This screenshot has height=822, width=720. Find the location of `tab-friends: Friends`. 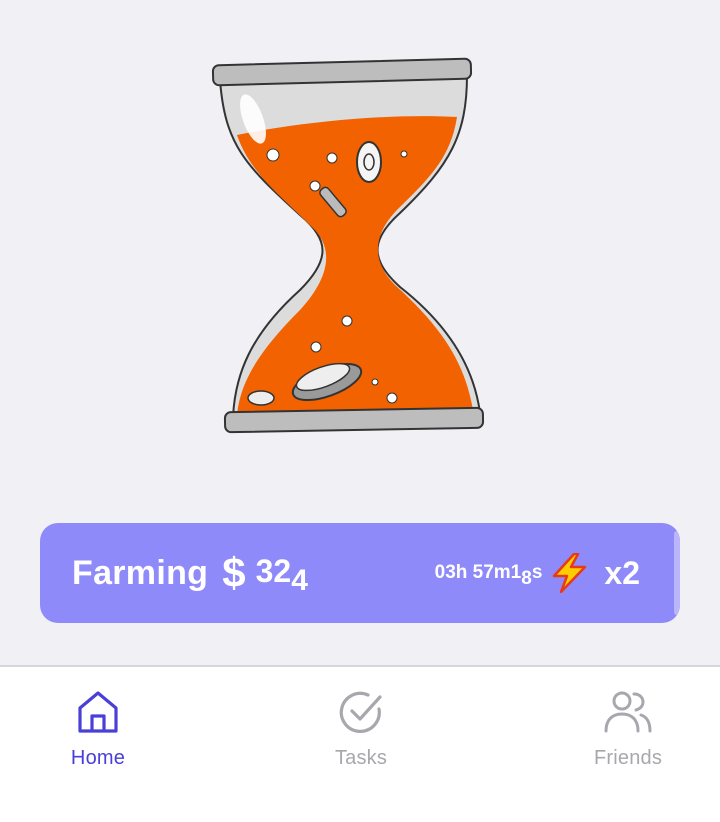

tab-friends: Friends is located at coordinates (628, 729).